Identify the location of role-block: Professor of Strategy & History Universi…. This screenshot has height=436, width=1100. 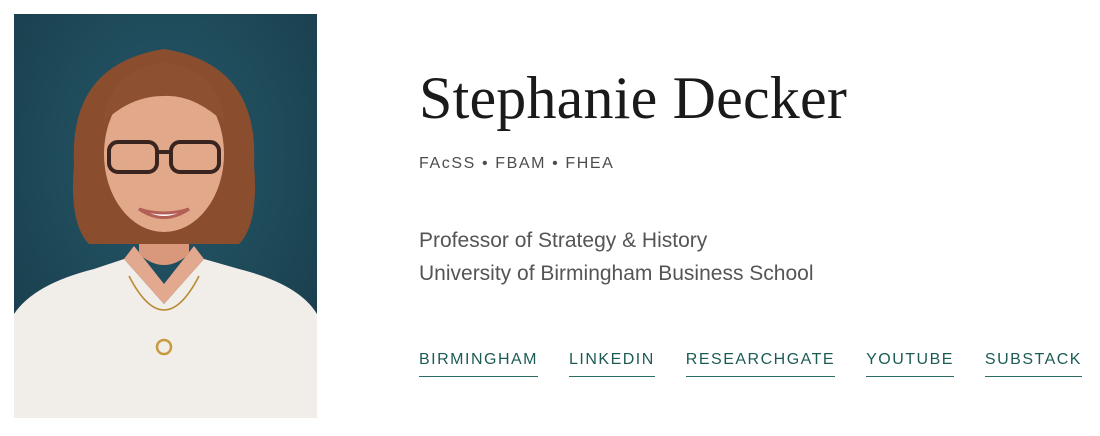
(616, 257).